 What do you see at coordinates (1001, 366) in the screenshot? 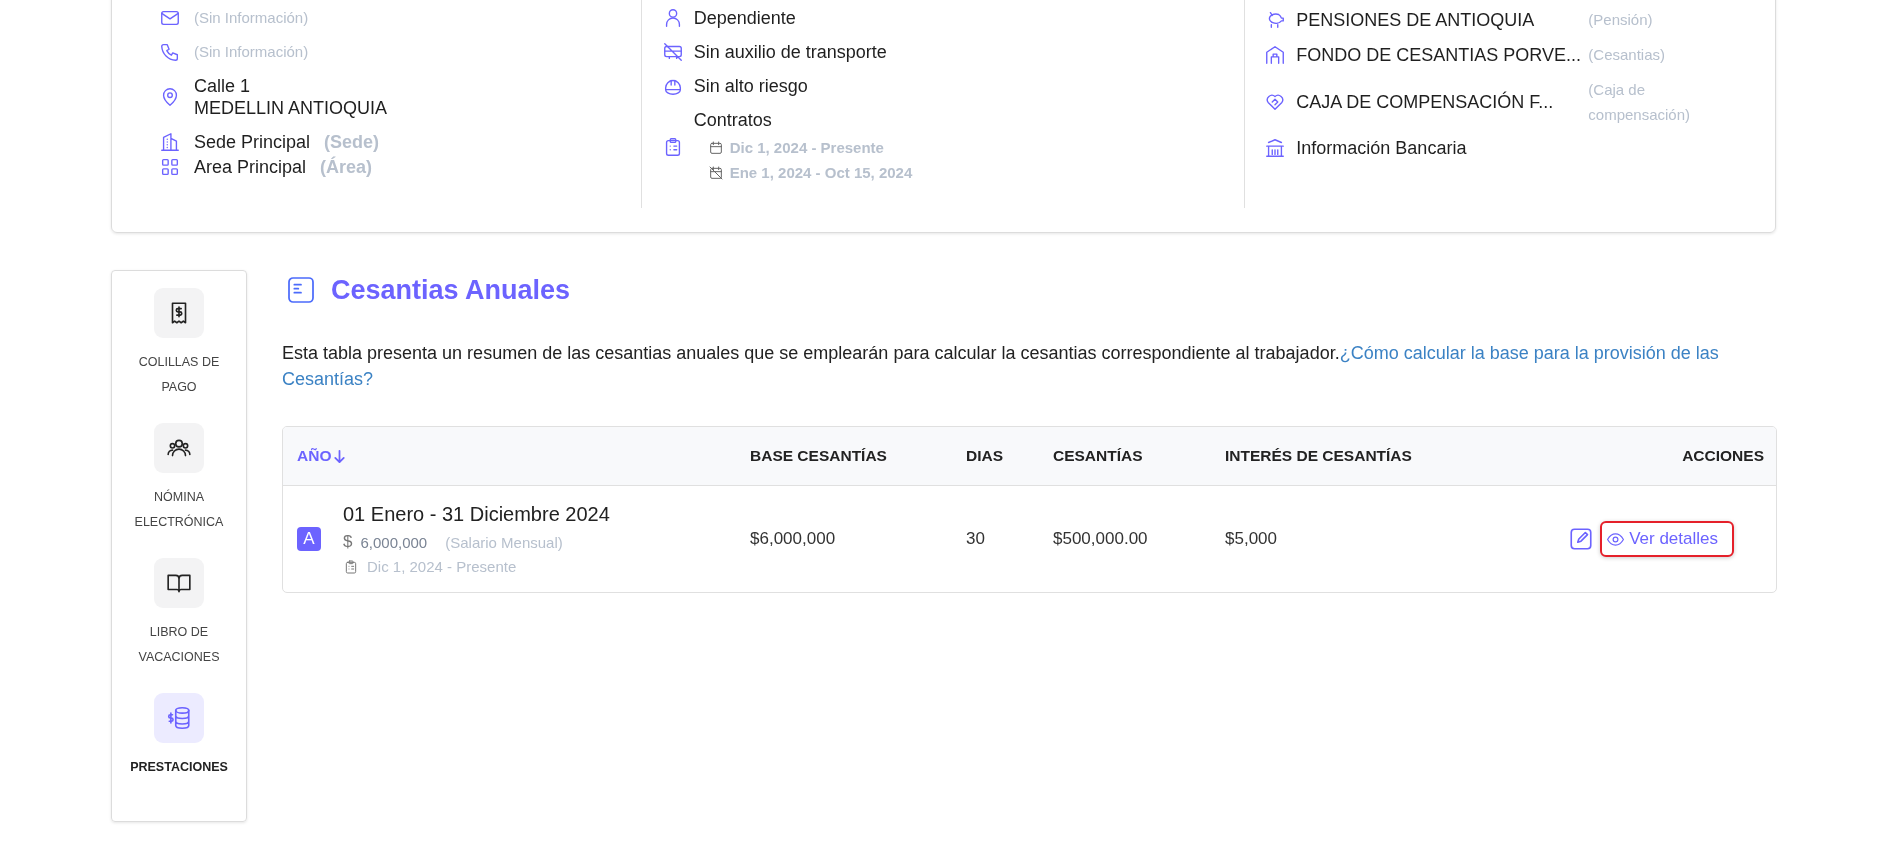
I see `description-text: Esta tabla presenta un resumen de las cesantias anuales que se emplearán para calcular la cesantias correspondiente al trabajador.¿Cómo calcular la base para la provisión de las Cesantías?` at bounding box center [1001, 366].